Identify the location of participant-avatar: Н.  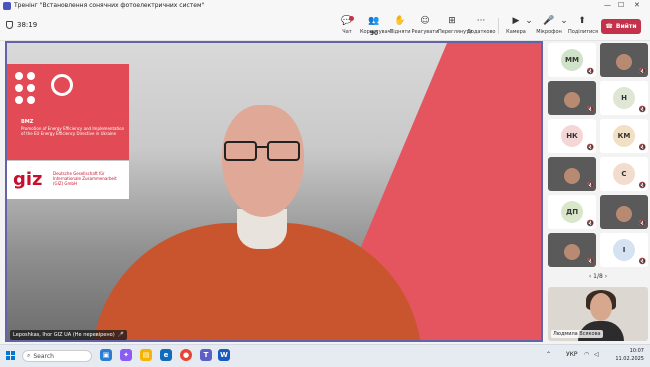
(624, 98).